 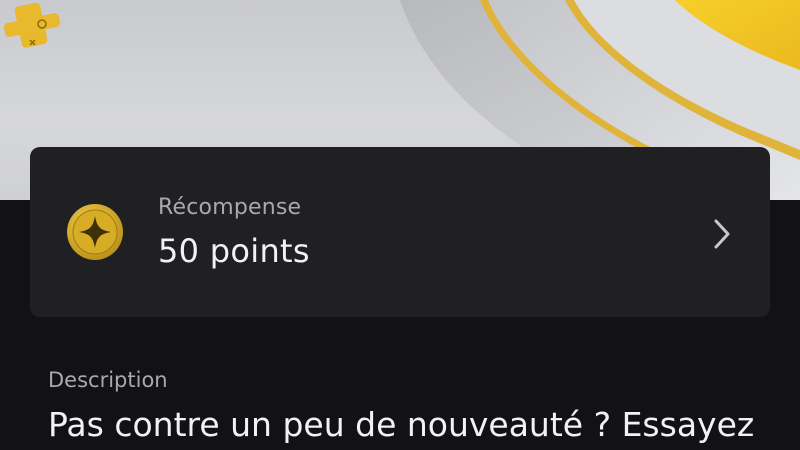 I want to click on chevron-right-icon, so click(x=722, y=234).